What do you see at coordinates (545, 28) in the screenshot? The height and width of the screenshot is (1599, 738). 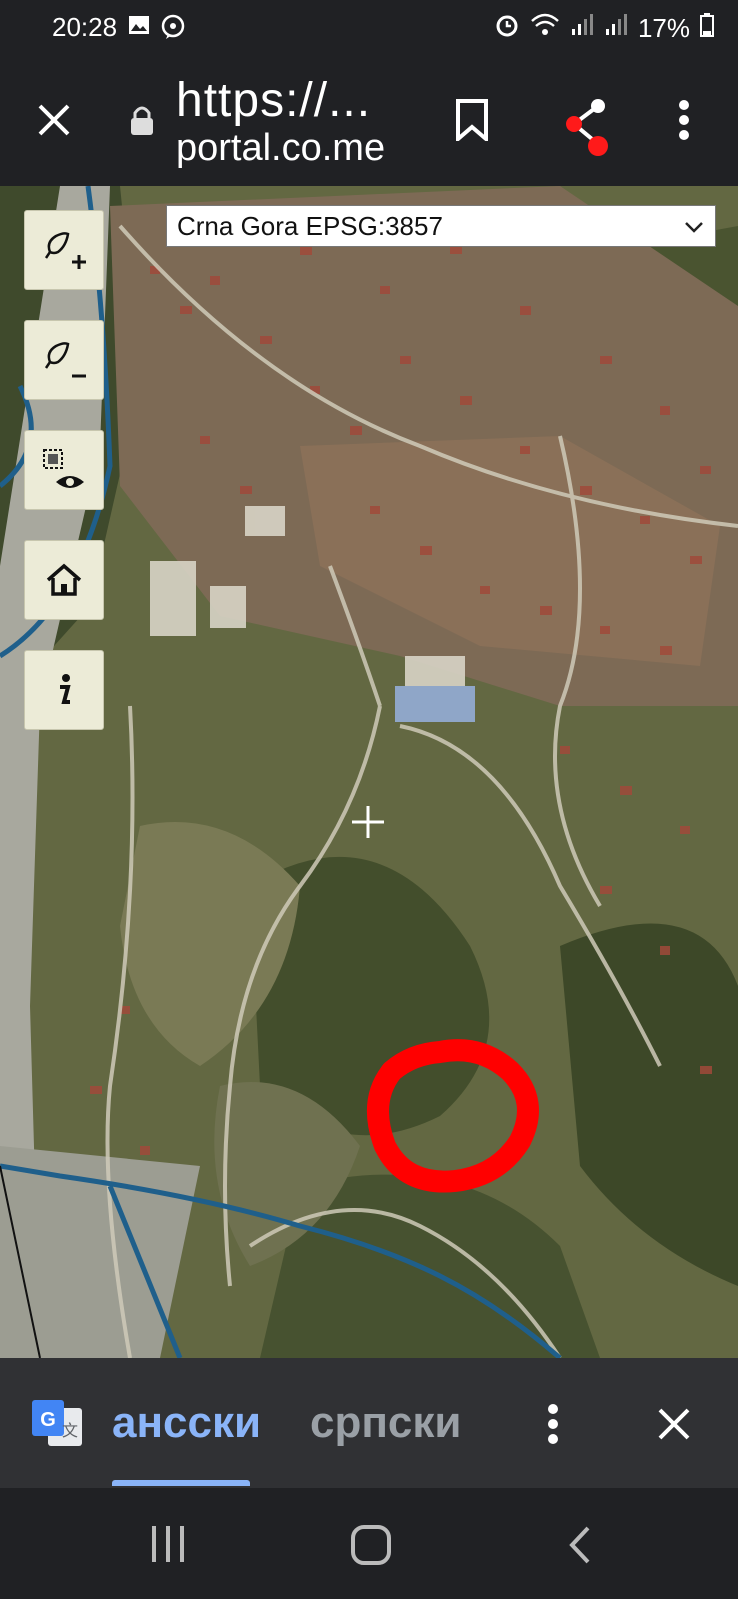 I see `wifi-icon` at bounding box center [545, 28].